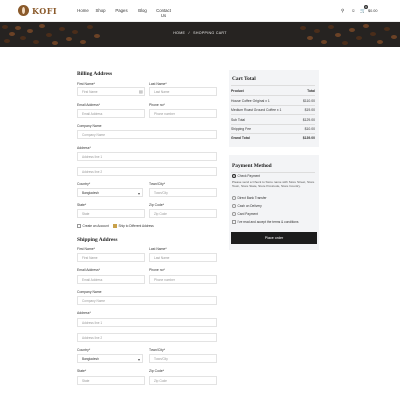 The width and height of the screenshot is (400, 400). What do you see at coordinates (121, 13) in the screenshot?
I see `nav-pages: Pages` at bounding box center [121, 13].